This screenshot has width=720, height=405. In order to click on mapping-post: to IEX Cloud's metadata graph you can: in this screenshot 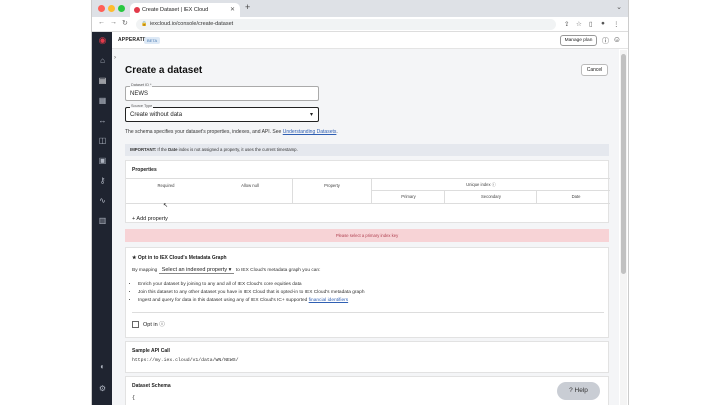, I will do `click(278, 270)`.